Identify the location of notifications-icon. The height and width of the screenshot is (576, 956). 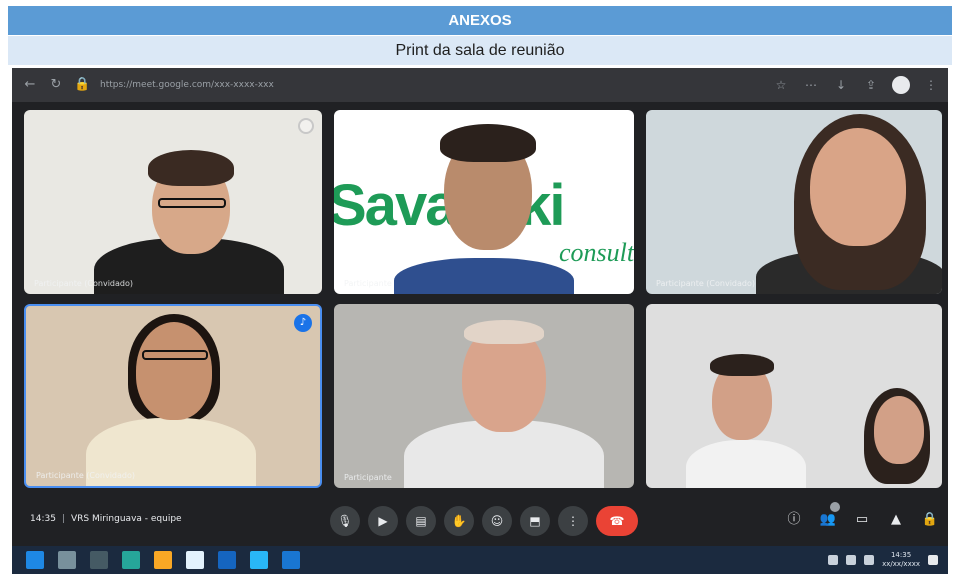
(933, 560).